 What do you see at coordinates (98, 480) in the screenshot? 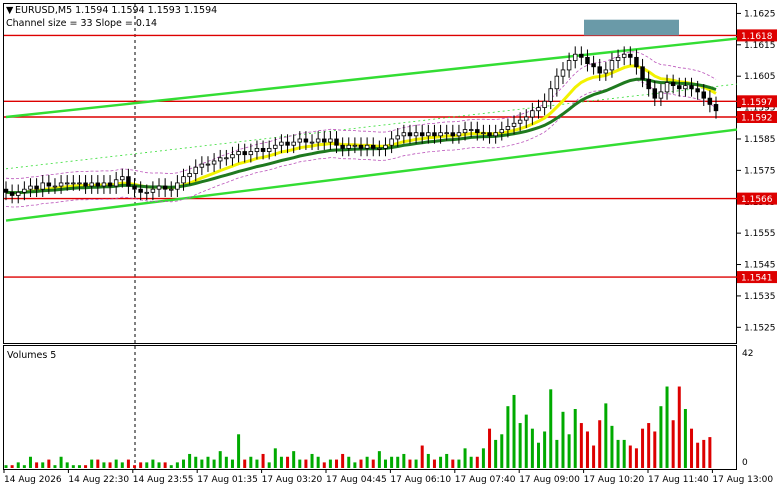
I see `time-tick-label: 14 Aug 22:30` at bounding box center [98, 480].